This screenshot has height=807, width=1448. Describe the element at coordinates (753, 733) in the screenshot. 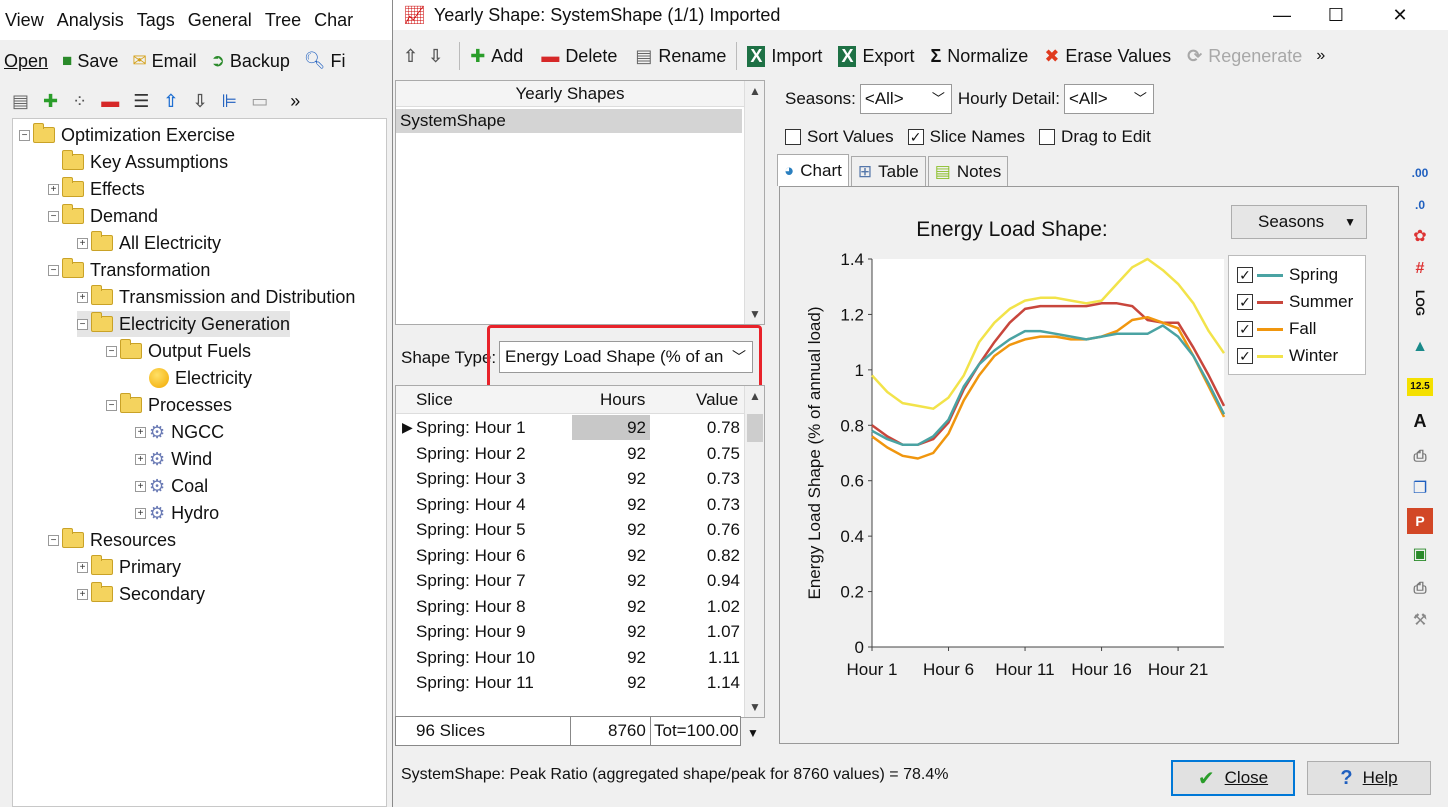

I see `footer-scroll-down-icon: ▼` at that location.